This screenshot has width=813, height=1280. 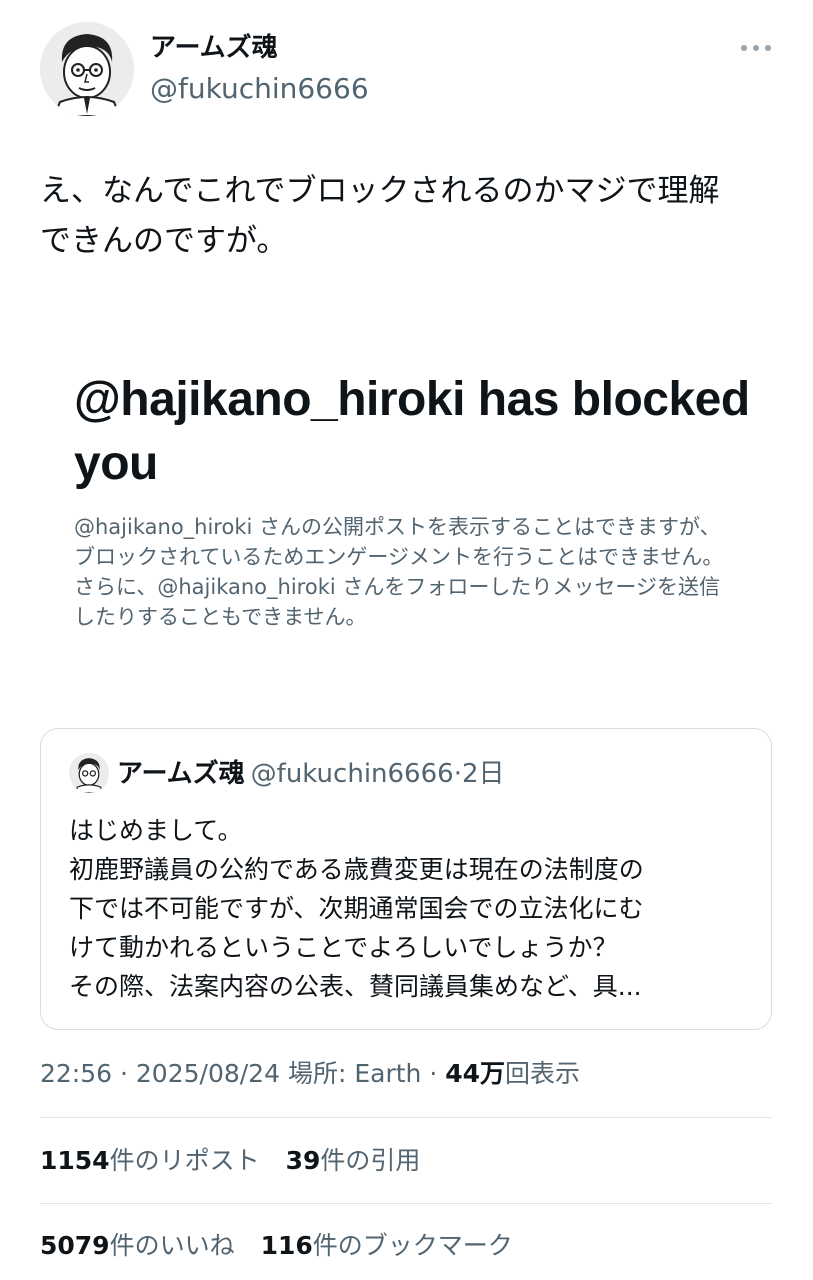 I want to click on quote-line: はじめまして。, so click(x=156, y=830).